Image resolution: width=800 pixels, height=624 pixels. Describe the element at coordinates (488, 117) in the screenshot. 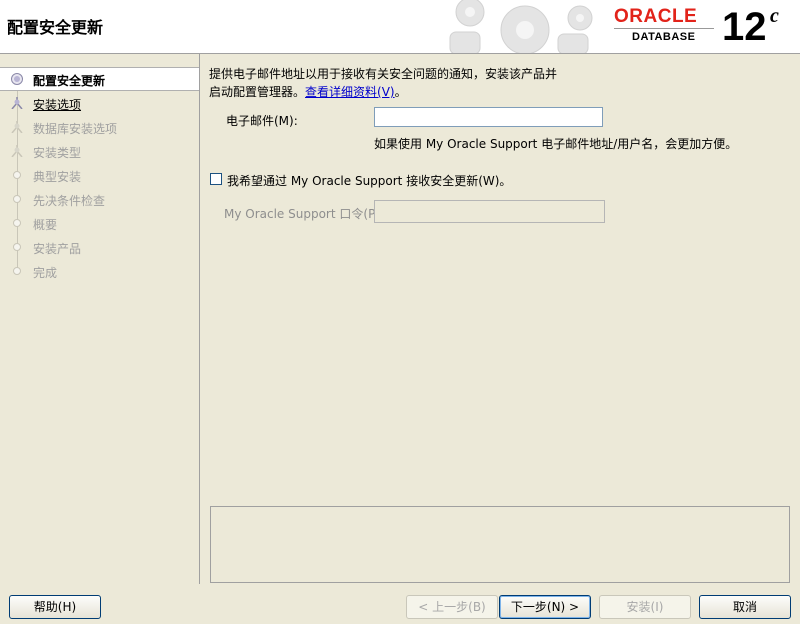

I see `email-input` at that location.